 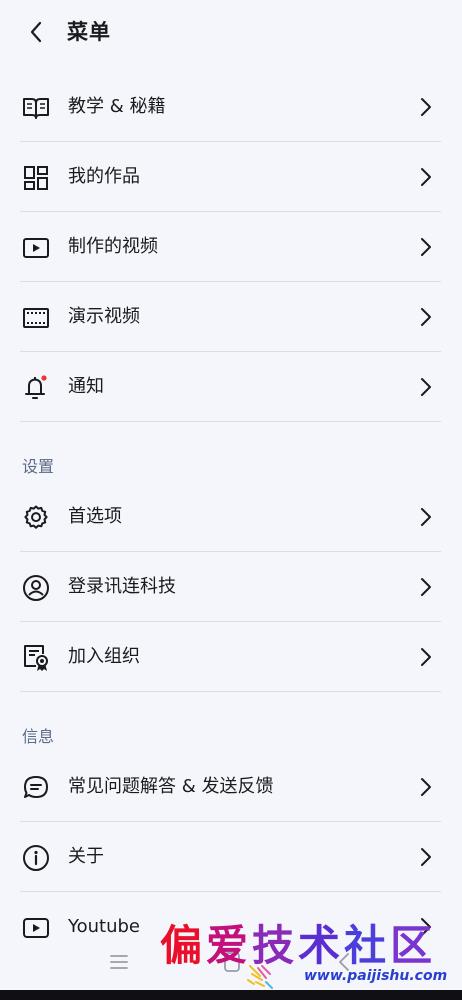 I want to click on menu-item-demo-videos: 演示视频, so click(x=231, y=317).